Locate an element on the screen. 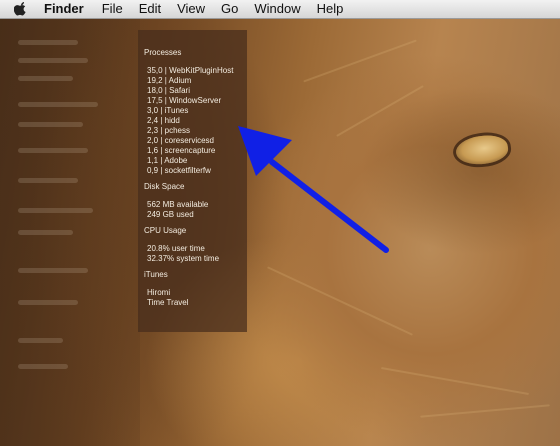 Image resolution: width=560 pixels, height=446 pixels. blue-arrow-icon is located at coordinates (313, 189).